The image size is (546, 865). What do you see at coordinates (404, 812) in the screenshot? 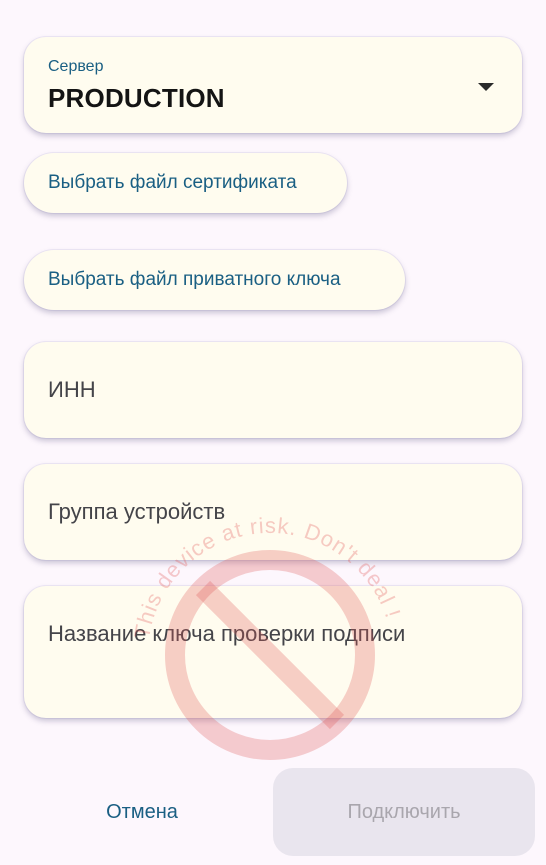
I see `connect-button: Подключить` at bounding box center [404, 812].